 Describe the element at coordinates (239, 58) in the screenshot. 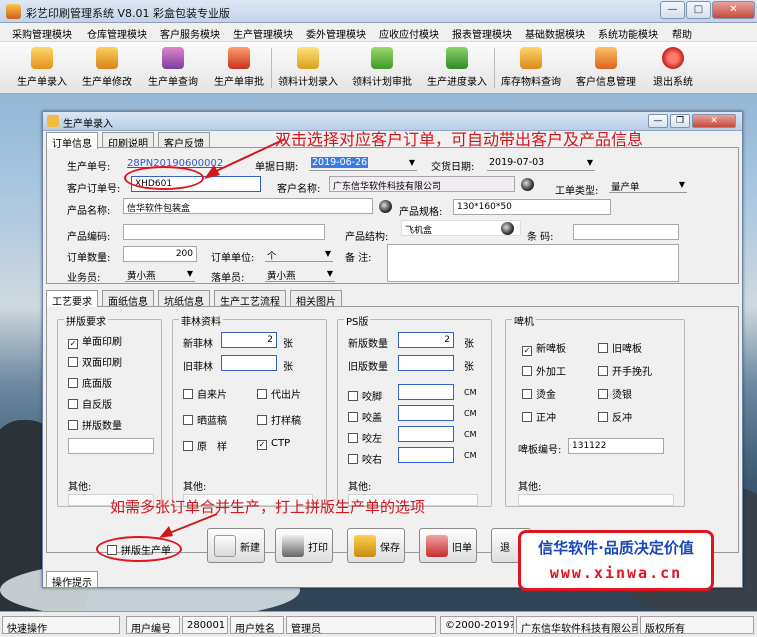

I see `approve-icon` at that location.